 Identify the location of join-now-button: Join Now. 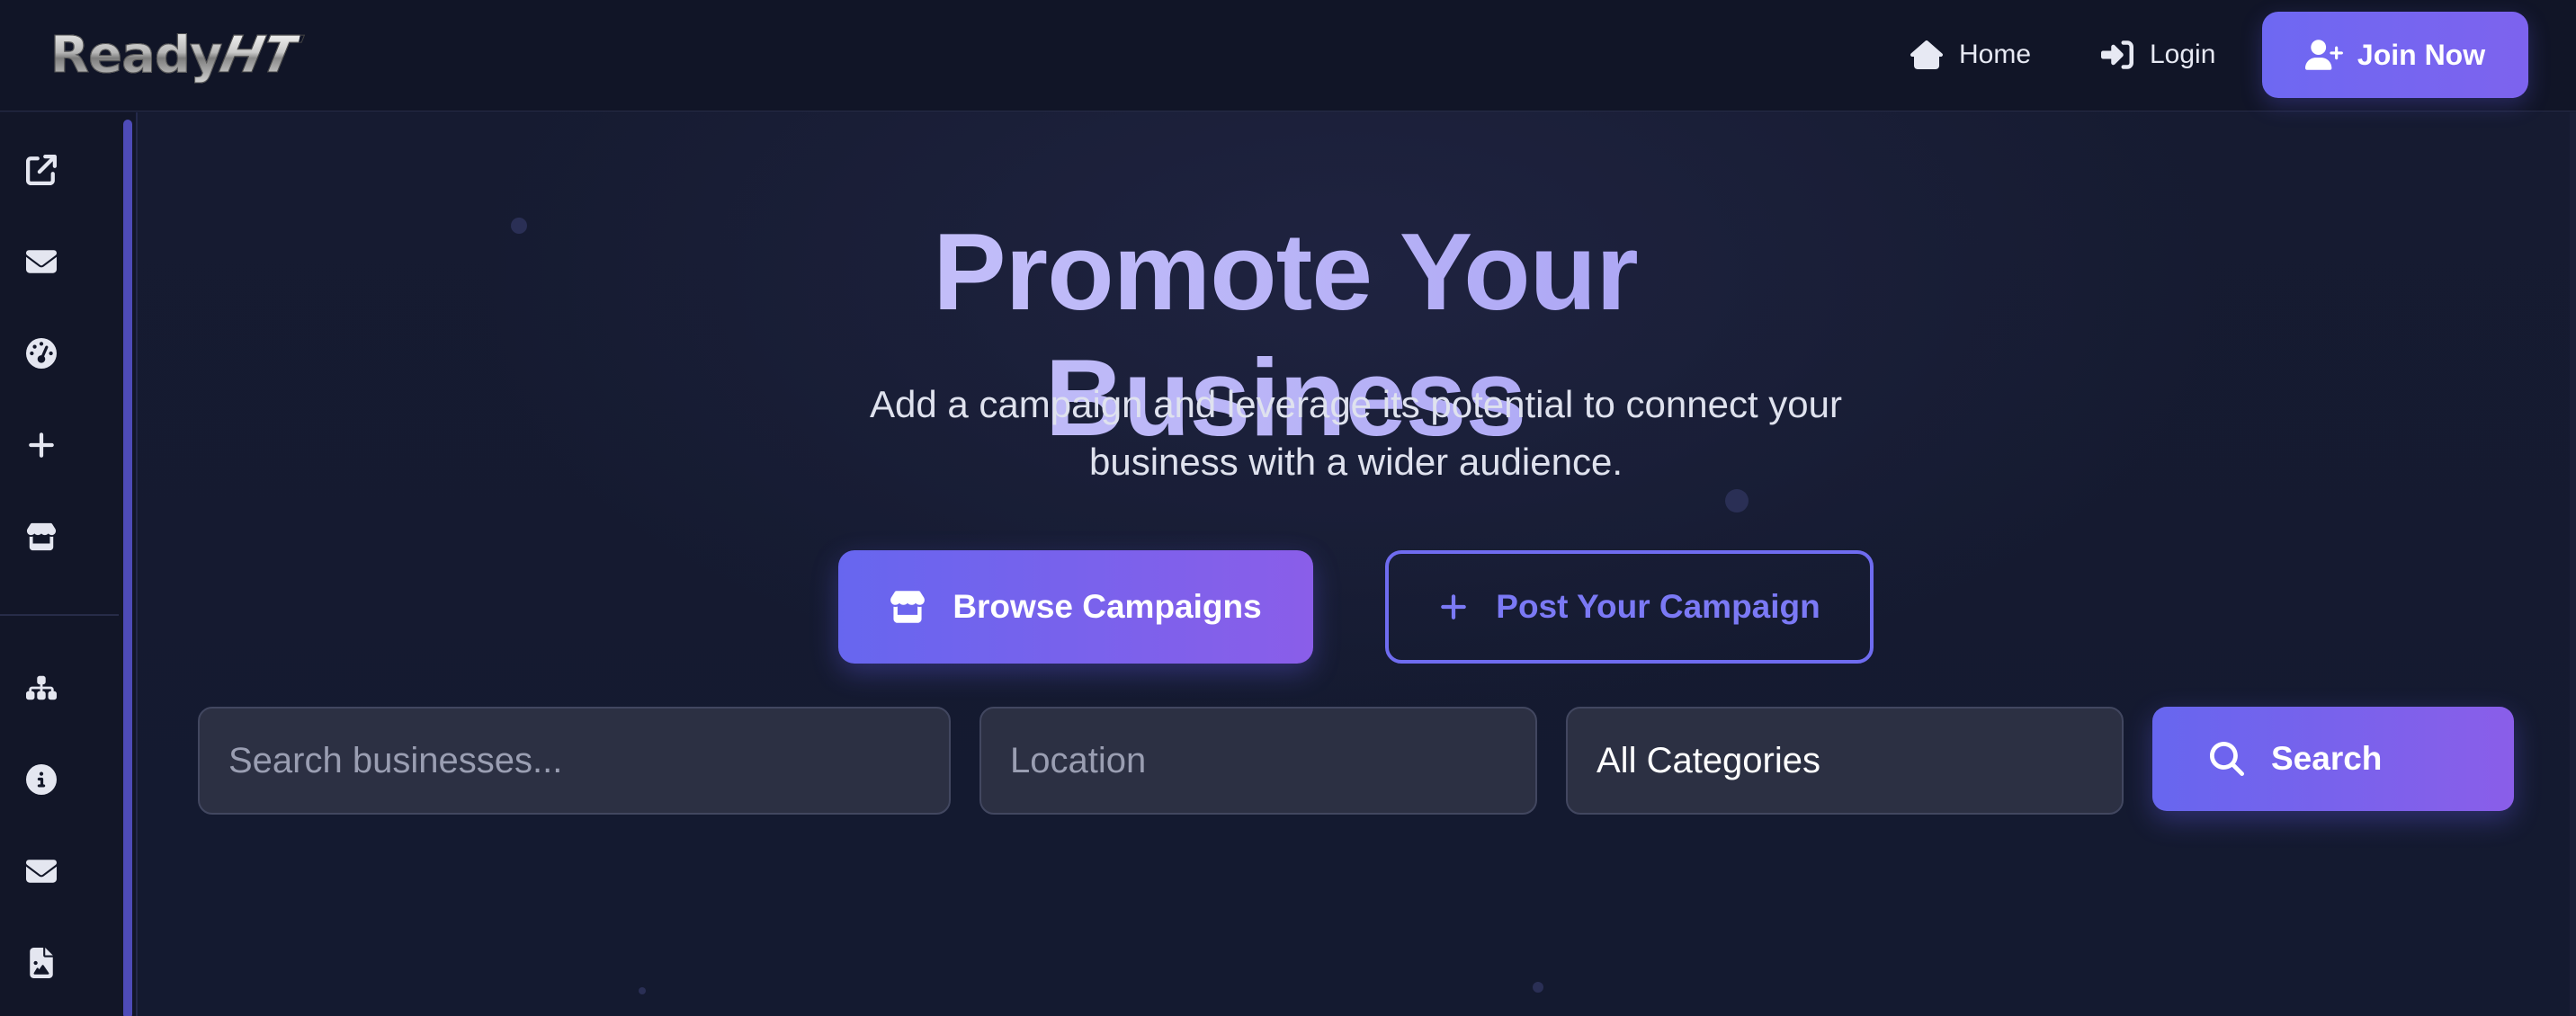
(2395, 55).